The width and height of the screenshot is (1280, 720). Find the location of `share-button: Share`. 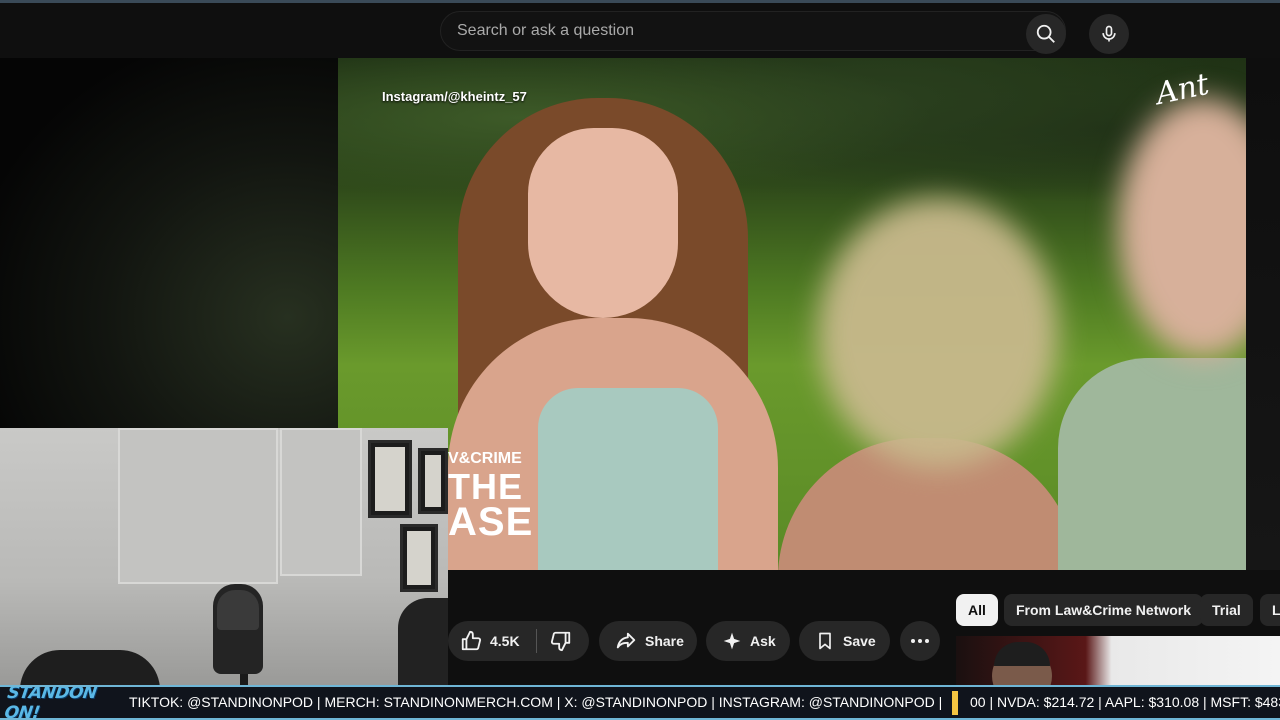

share-button: Share is located at coordinates (648, 641).